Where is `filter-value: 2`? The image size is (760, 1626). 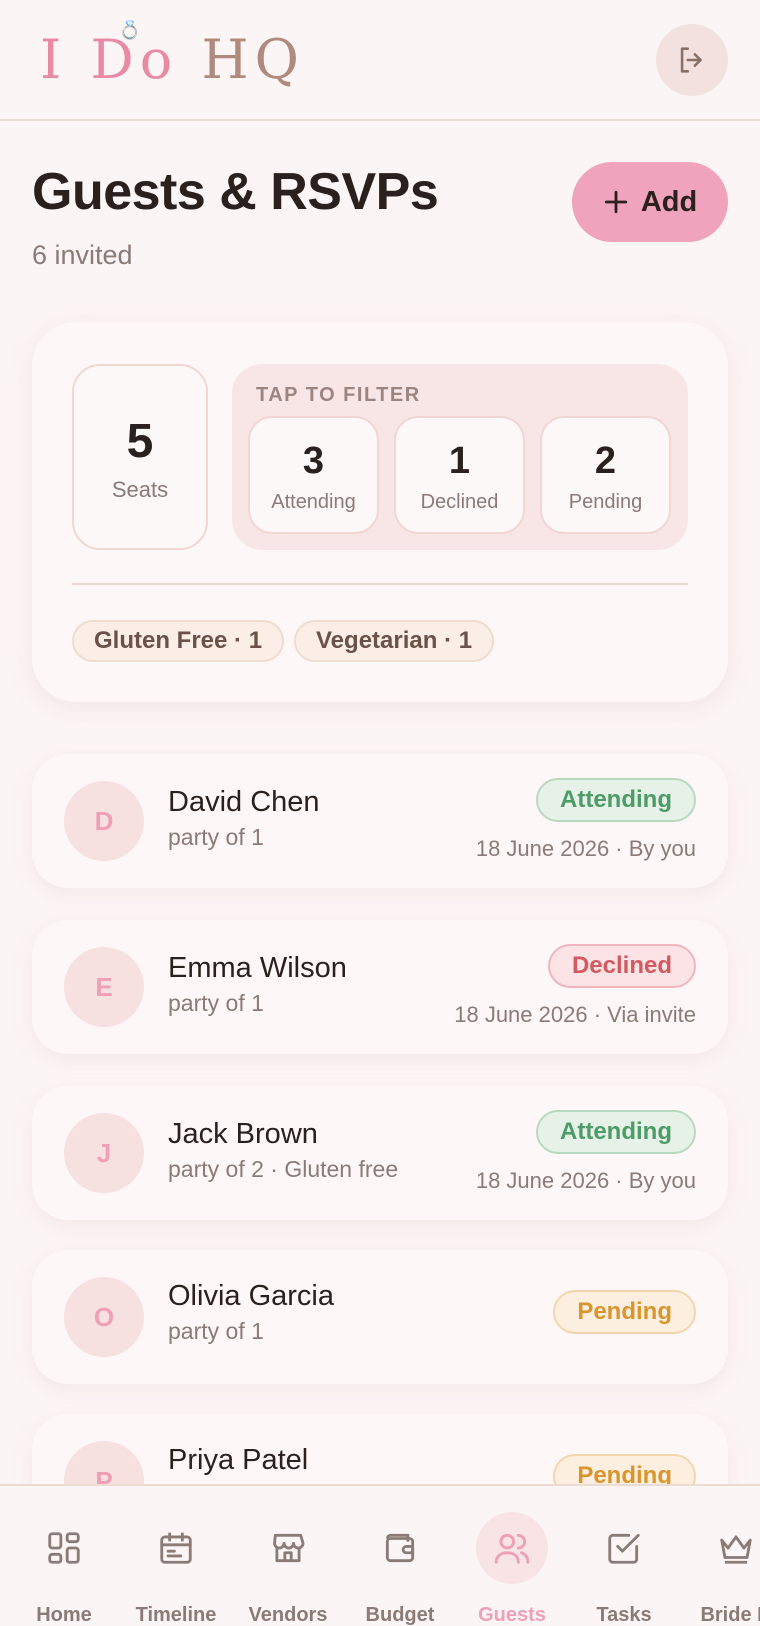 filter-value: 2 is located at coordinates (605, 461).